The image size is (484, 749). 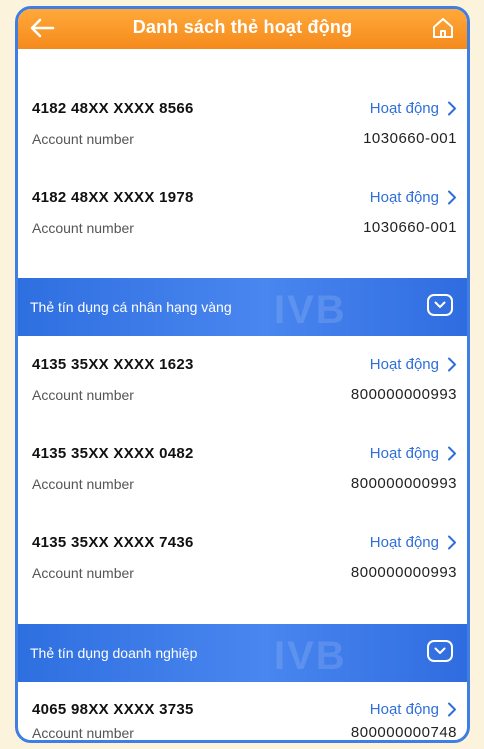 I want to click on page-title: Danh sách thẻ hoạt động, so click(x=242, y=27).